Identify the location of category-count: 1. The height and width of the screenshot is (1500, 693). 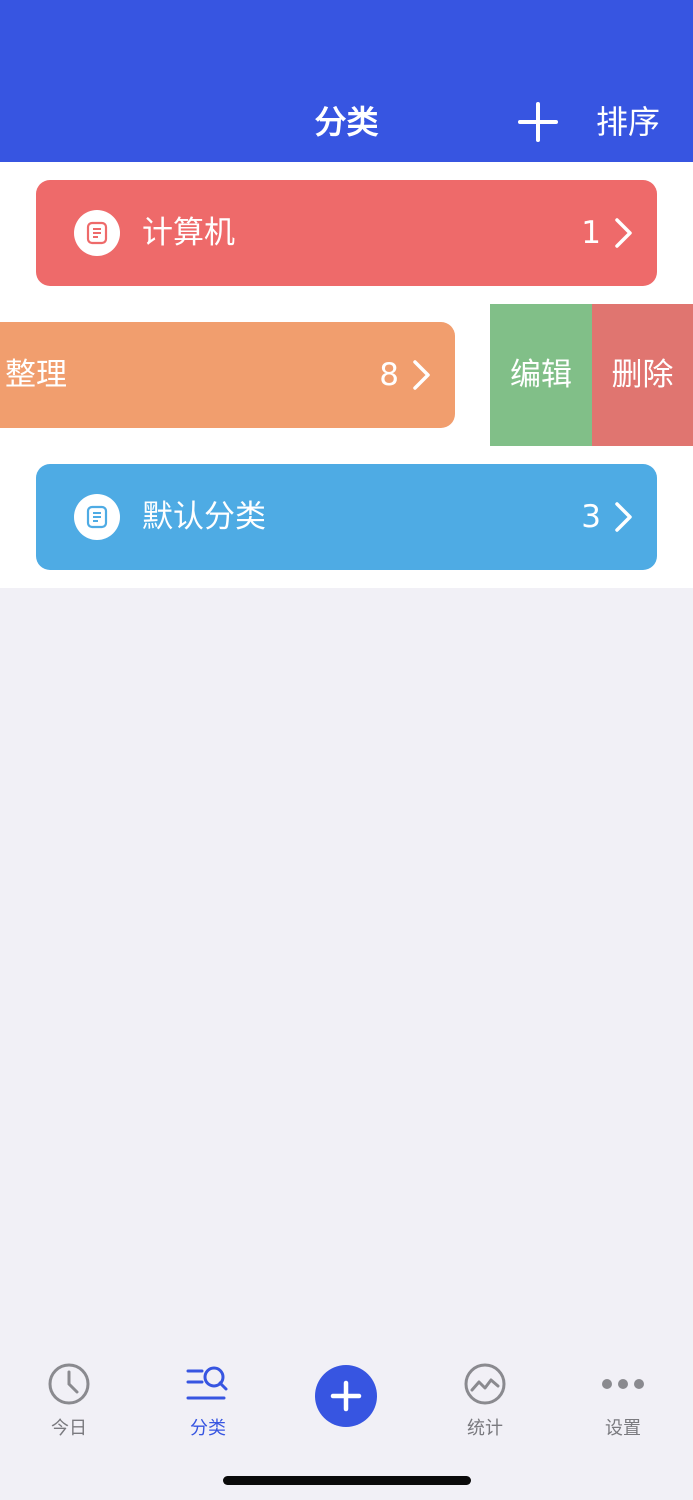
(591, 233).